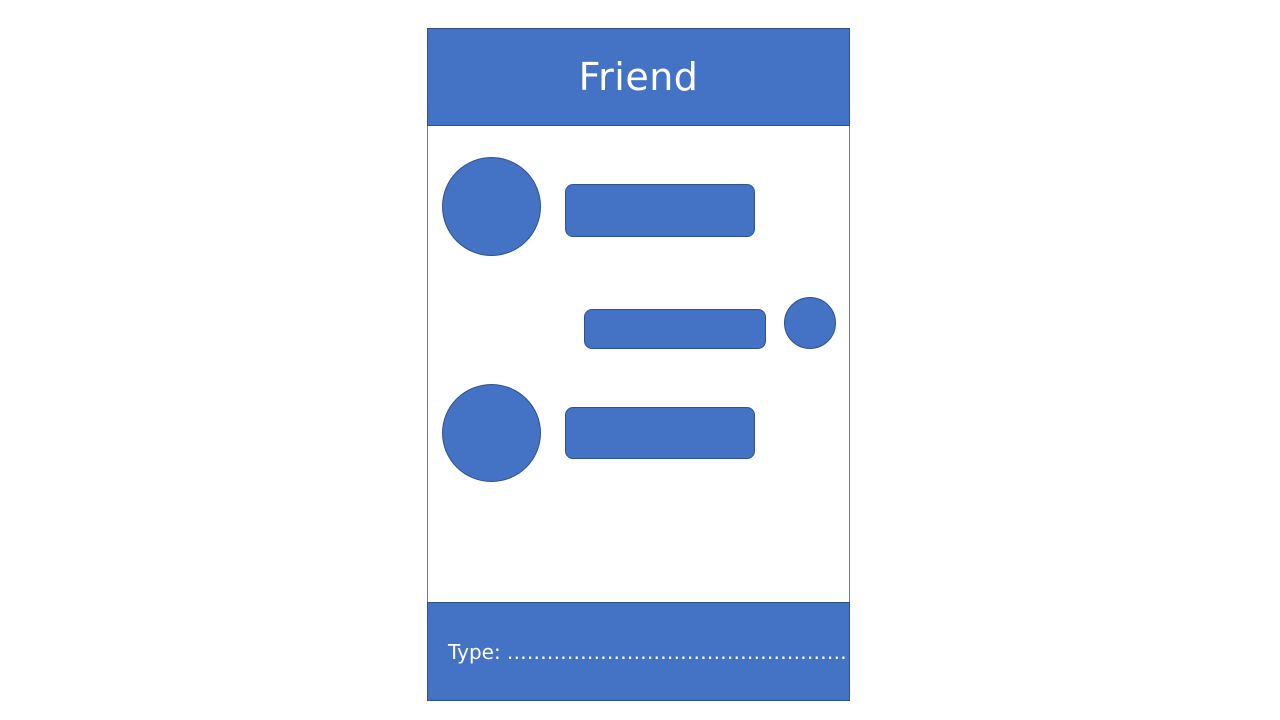 The height and width of the screenshot is (720, 1280). Describe the element at coordinates (675, 329) in the screenshot. I see `message-bubble-self` at that location.